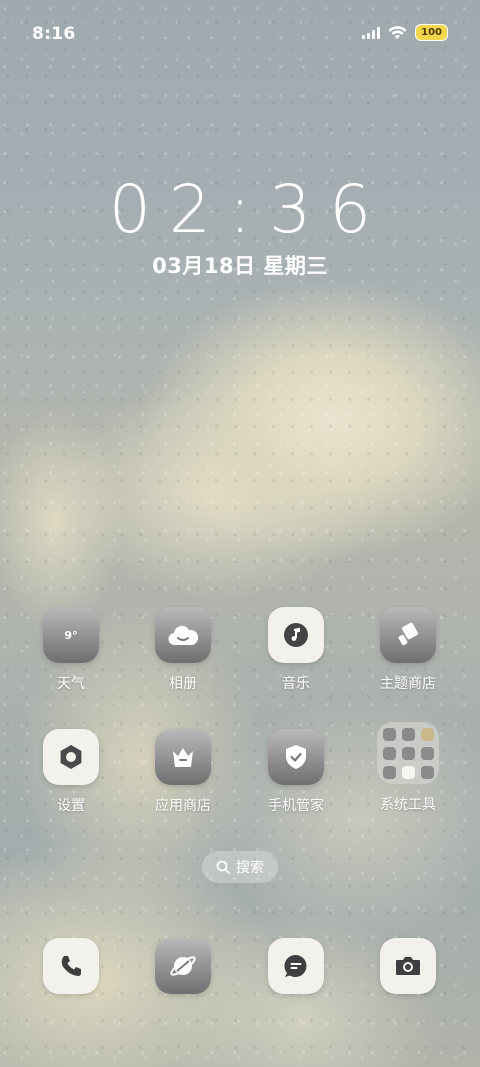  Describe the element at coordinates (183, 757) in the screenshot. I see `crown-bag-icon` at that location.